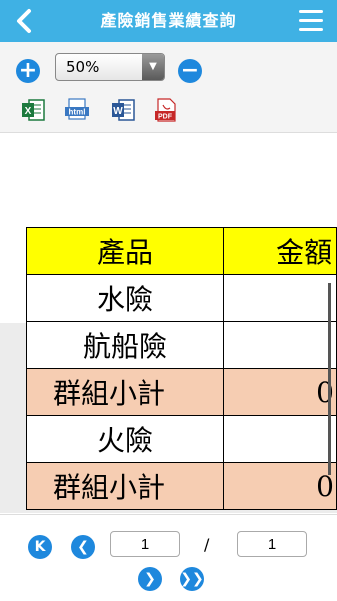 This screenshot has height=601, width=337. I want to click on top-bar: 產險銷售業績查詢, so click(168, 21).